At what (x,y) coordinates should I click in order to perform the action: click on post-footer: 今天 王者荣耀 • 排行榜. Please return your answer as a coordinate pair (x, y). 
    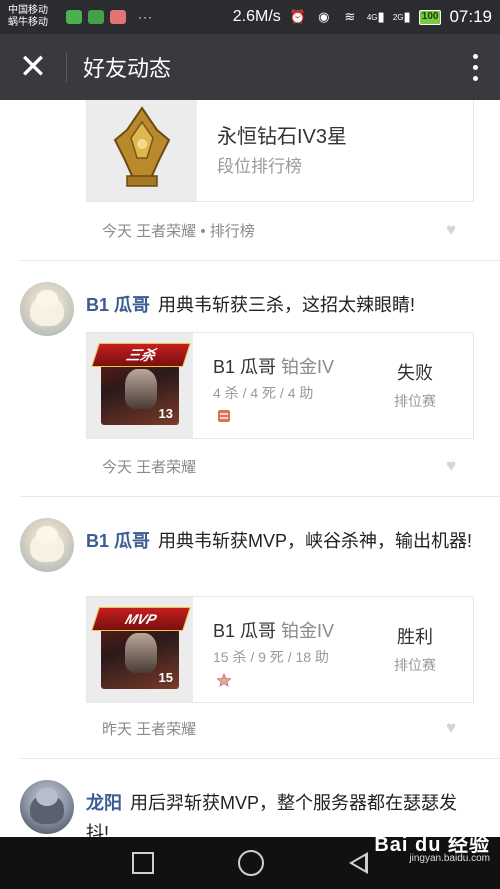
    Looking at the image, I should click on (178, 231).